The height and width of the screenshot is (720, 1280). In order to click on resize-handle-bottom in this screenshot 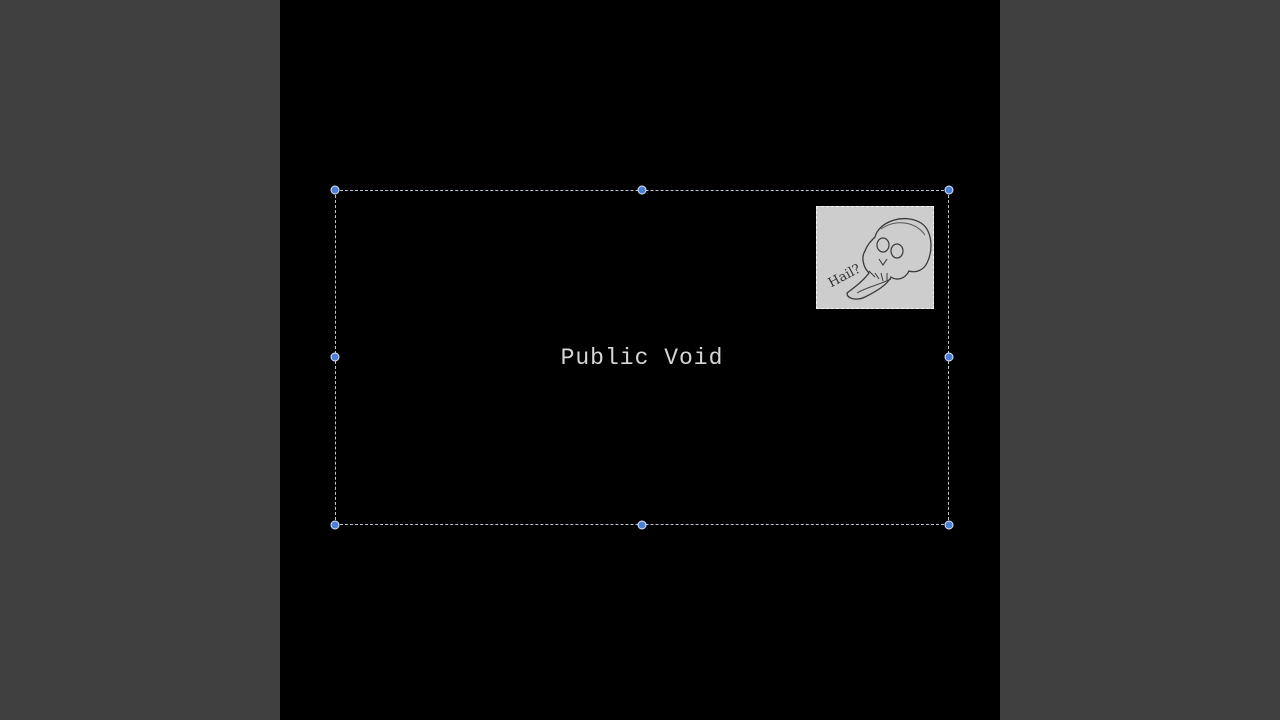, I will do `click(642, 525)`.